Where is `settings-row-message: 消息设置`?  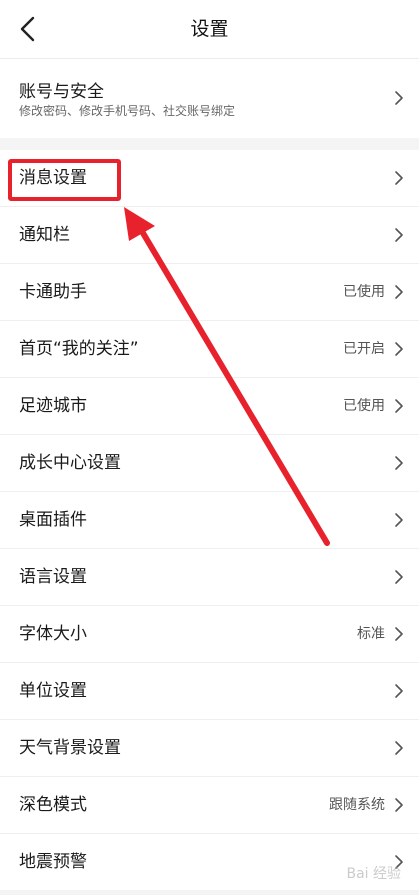 settings-row-message: 消息设置 is located at coordinates (209, 178).